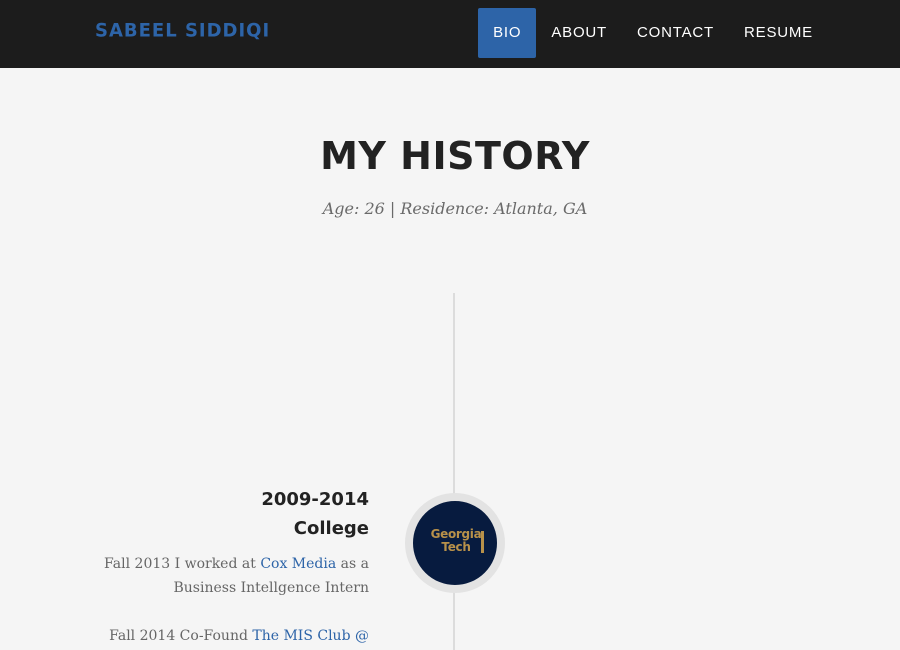 Image resolution: width=900 pixels, height=650 pixels. Describe the element at coordinates (182, 564) in the screenshot. I see `paragraph-text: Fall 2013 I worked at` at that location.